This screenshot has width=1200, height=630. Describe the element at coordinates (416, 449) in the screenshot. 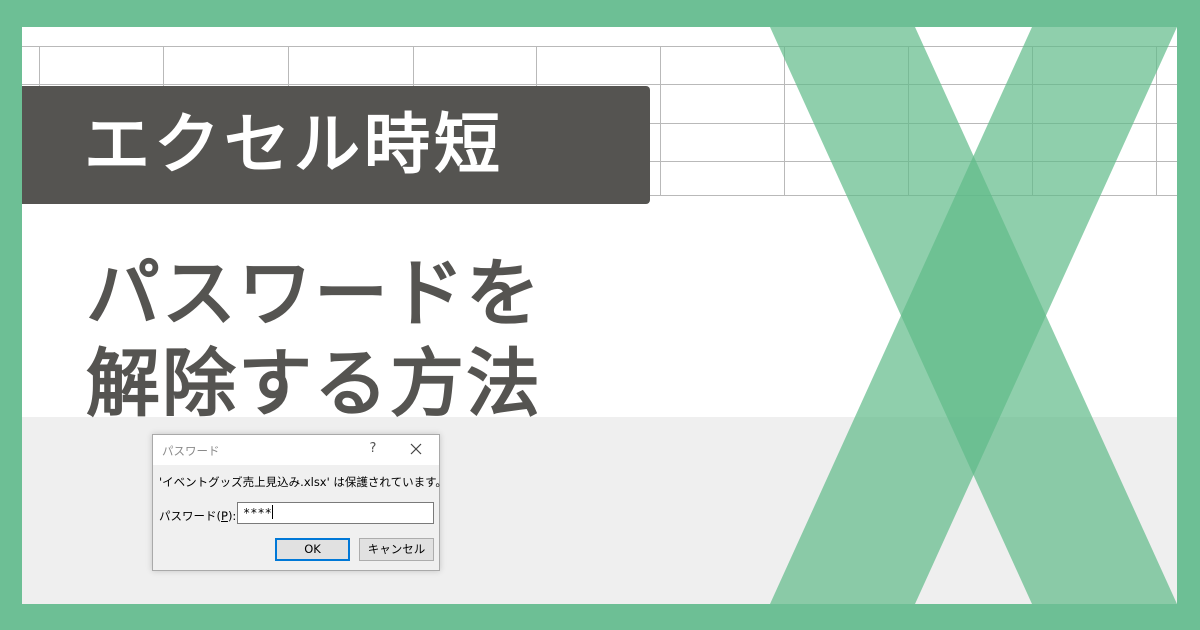

I see `close-icon` at that location.